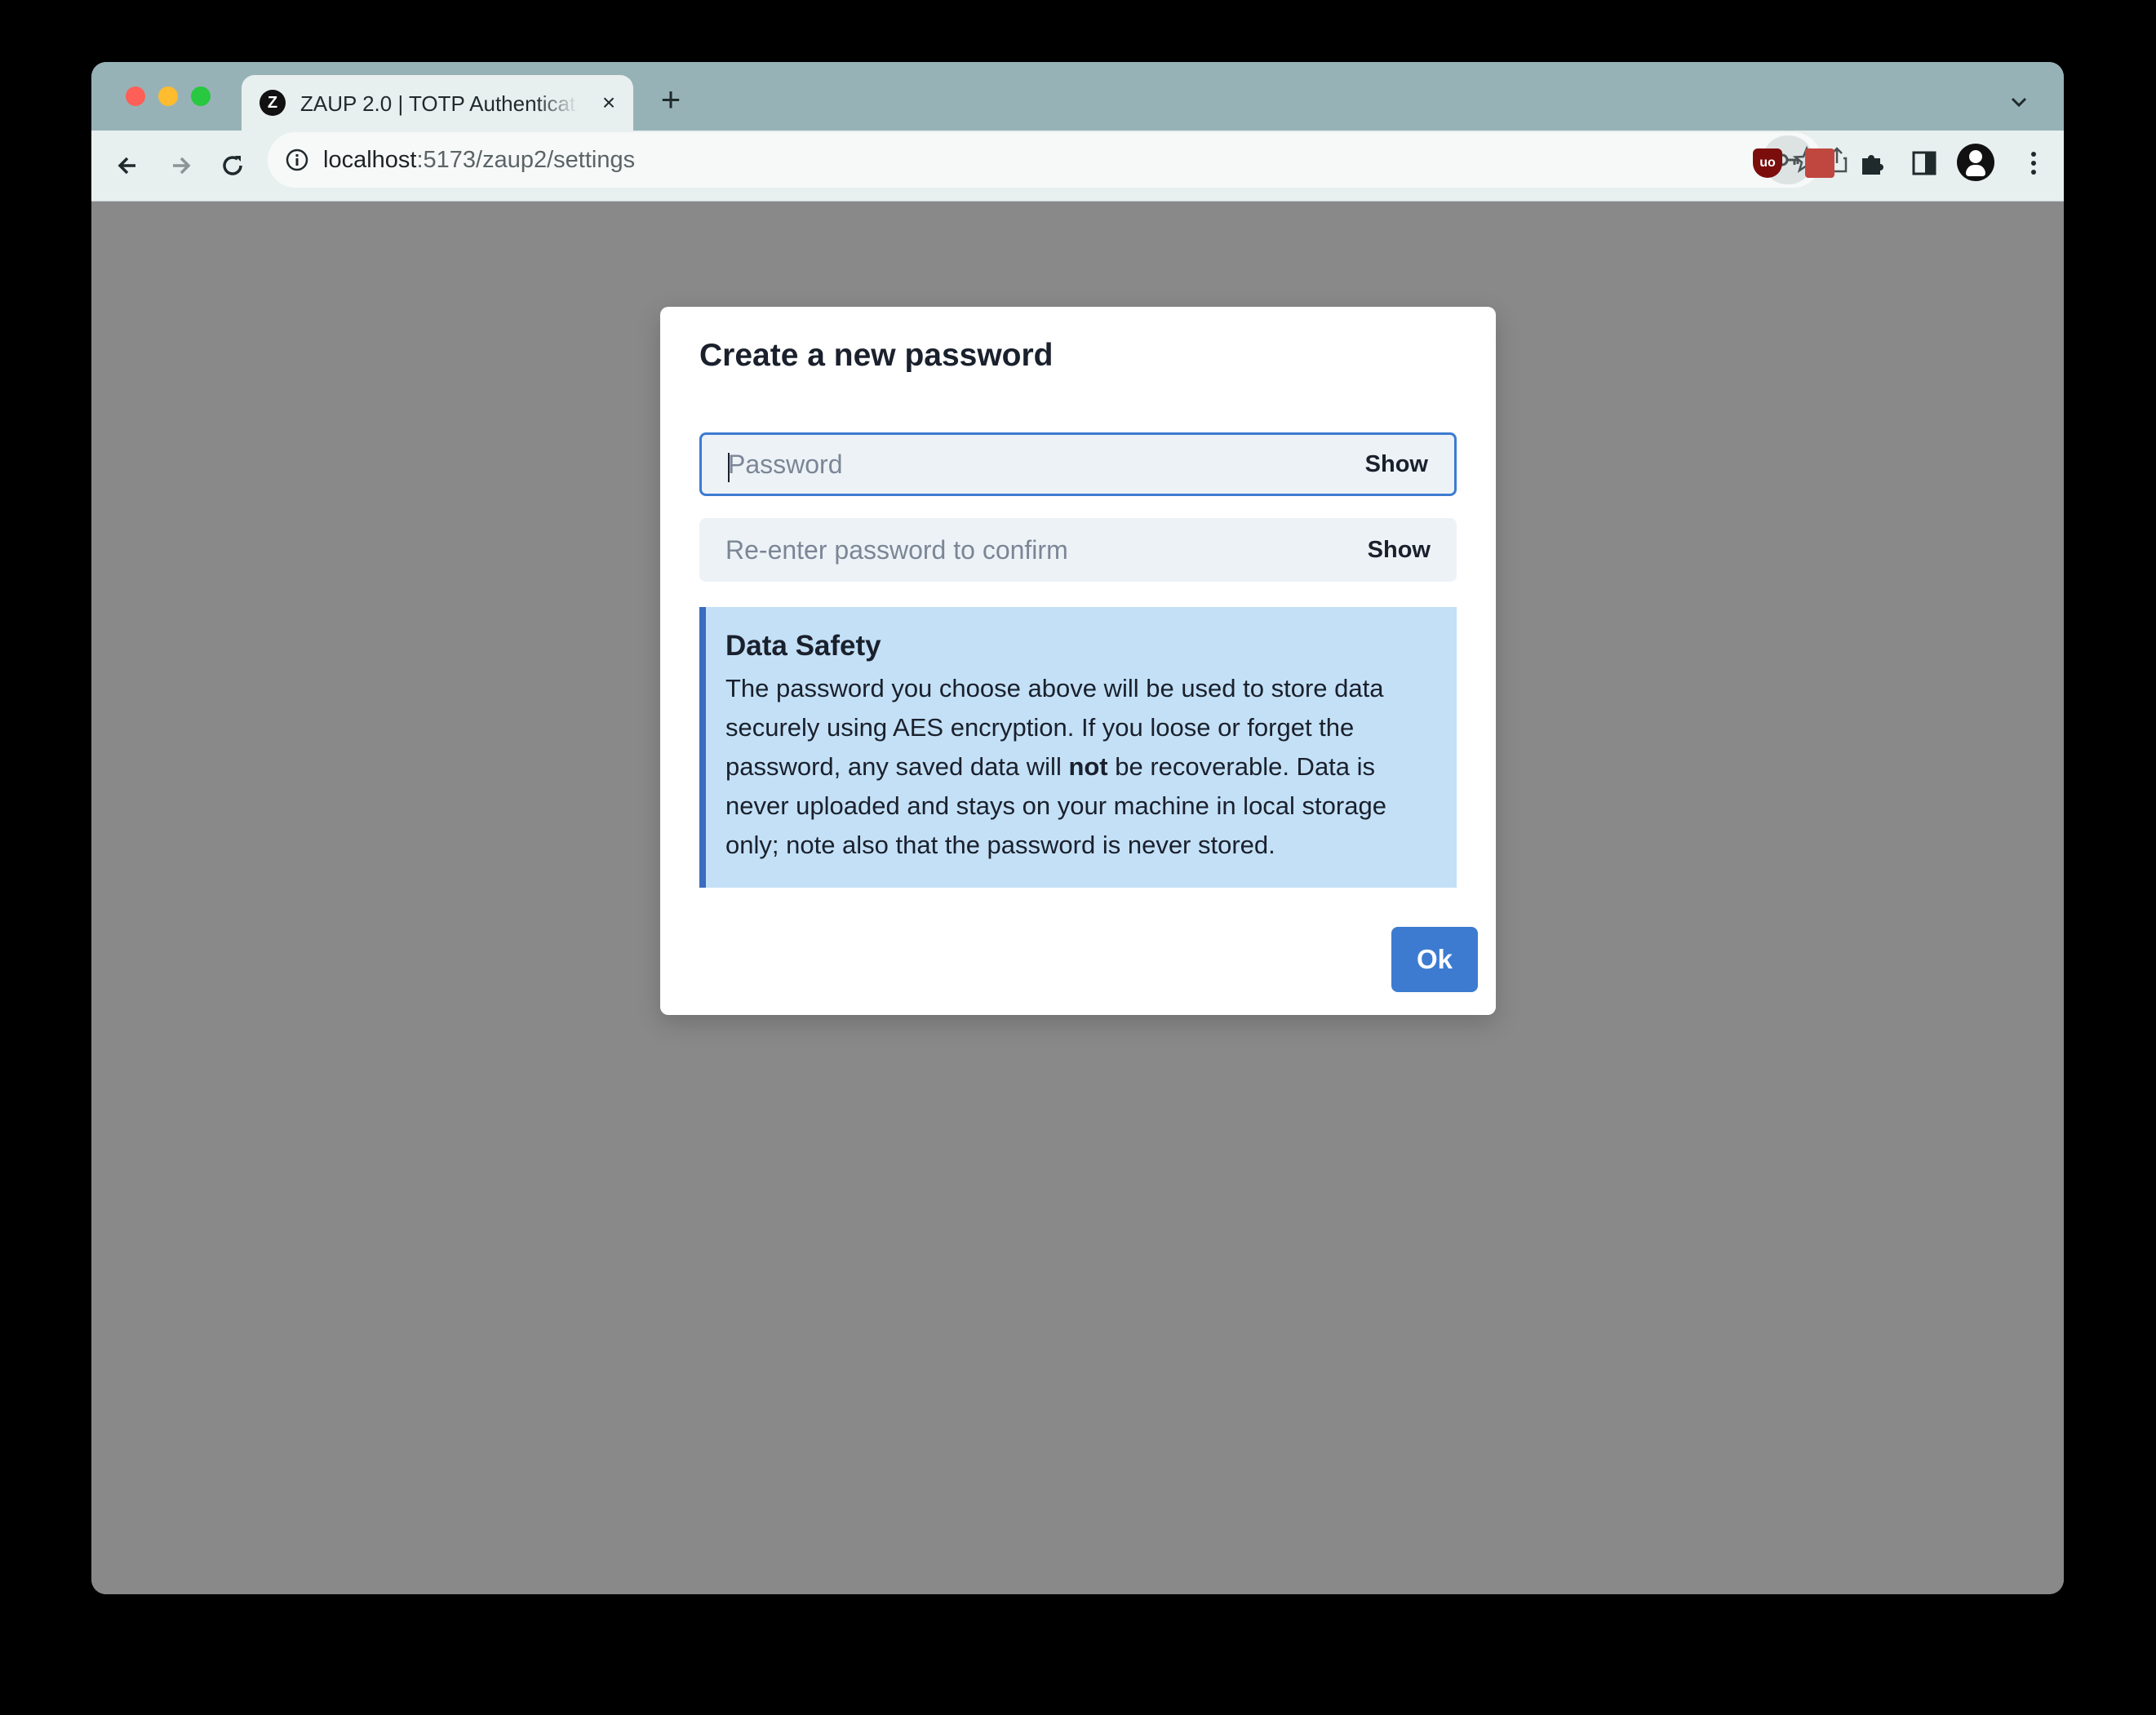  I want to click on new-tab-button: +, so click(670, 99).